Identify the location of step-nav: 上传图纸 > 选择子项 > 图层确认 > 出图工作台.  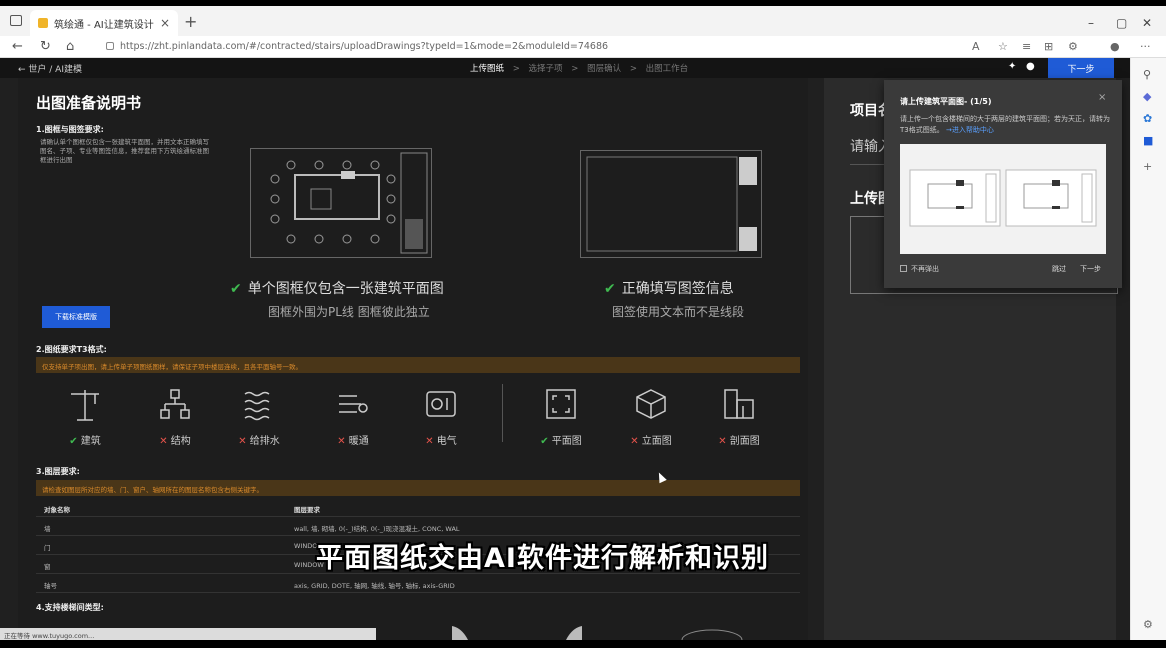
(579, 68).